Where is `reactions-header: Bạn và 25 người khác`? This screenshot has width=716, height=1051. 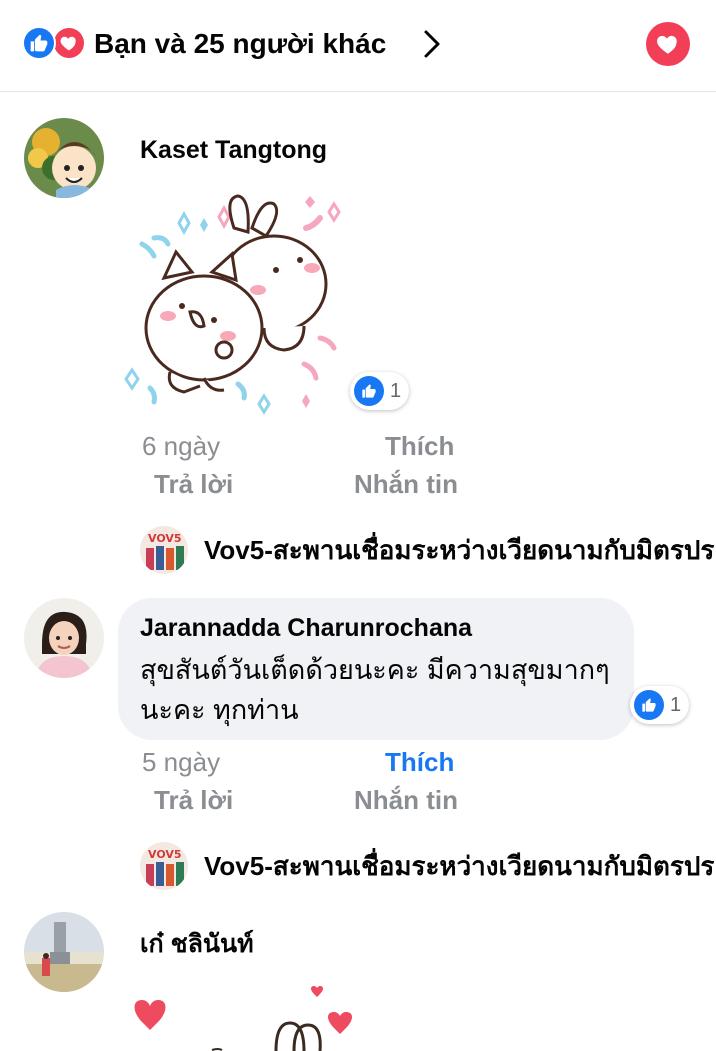
reactions-header: Bạn và 25 người khác is located at coordinates (358, 46).